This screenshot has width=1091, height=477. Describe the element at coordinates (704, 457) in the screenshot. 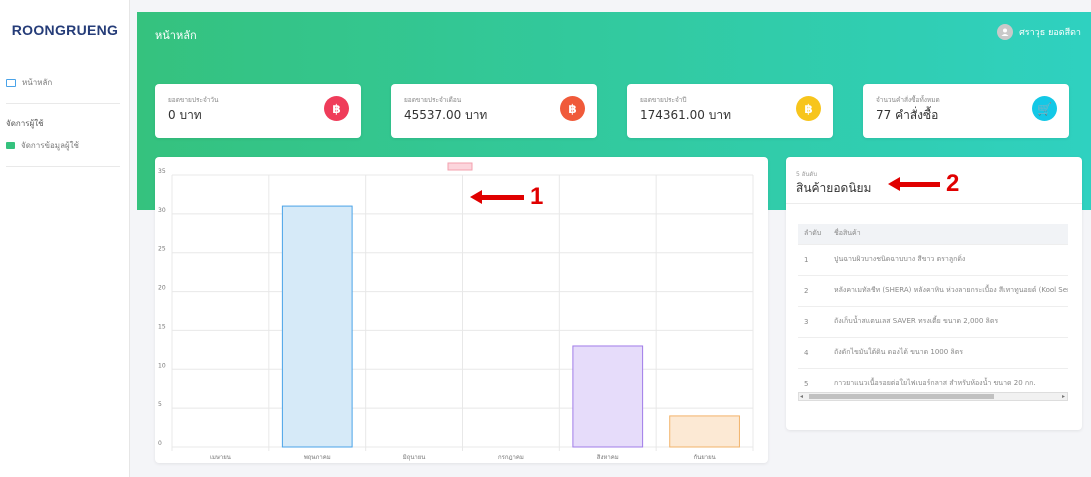

I see `x-tick-label: กันยายน` at that location.